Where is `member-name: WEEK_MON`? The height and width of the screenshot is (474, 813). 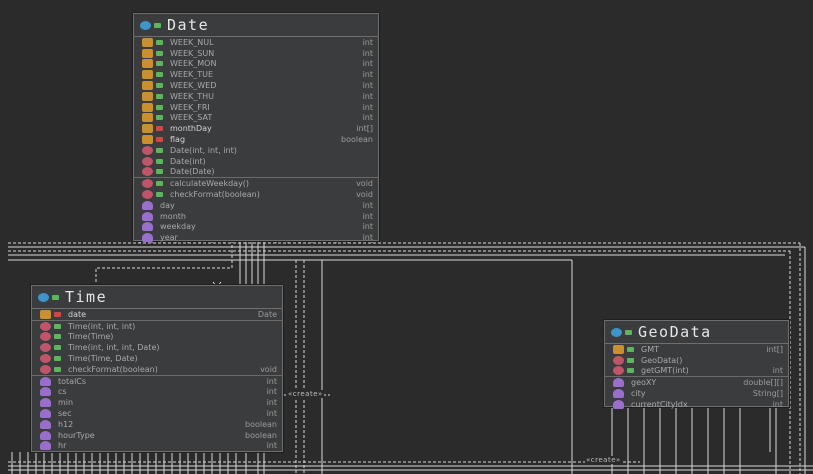 member-name: WEEK_MON is located at coordinates (193, 64).